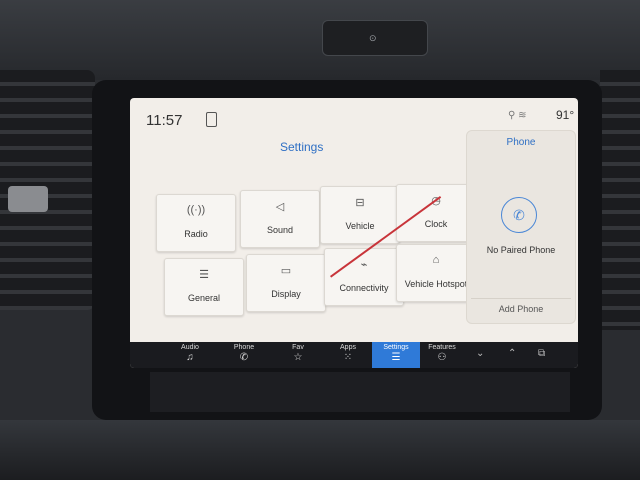  I want to click on air-vent-right, so click(620, 200).